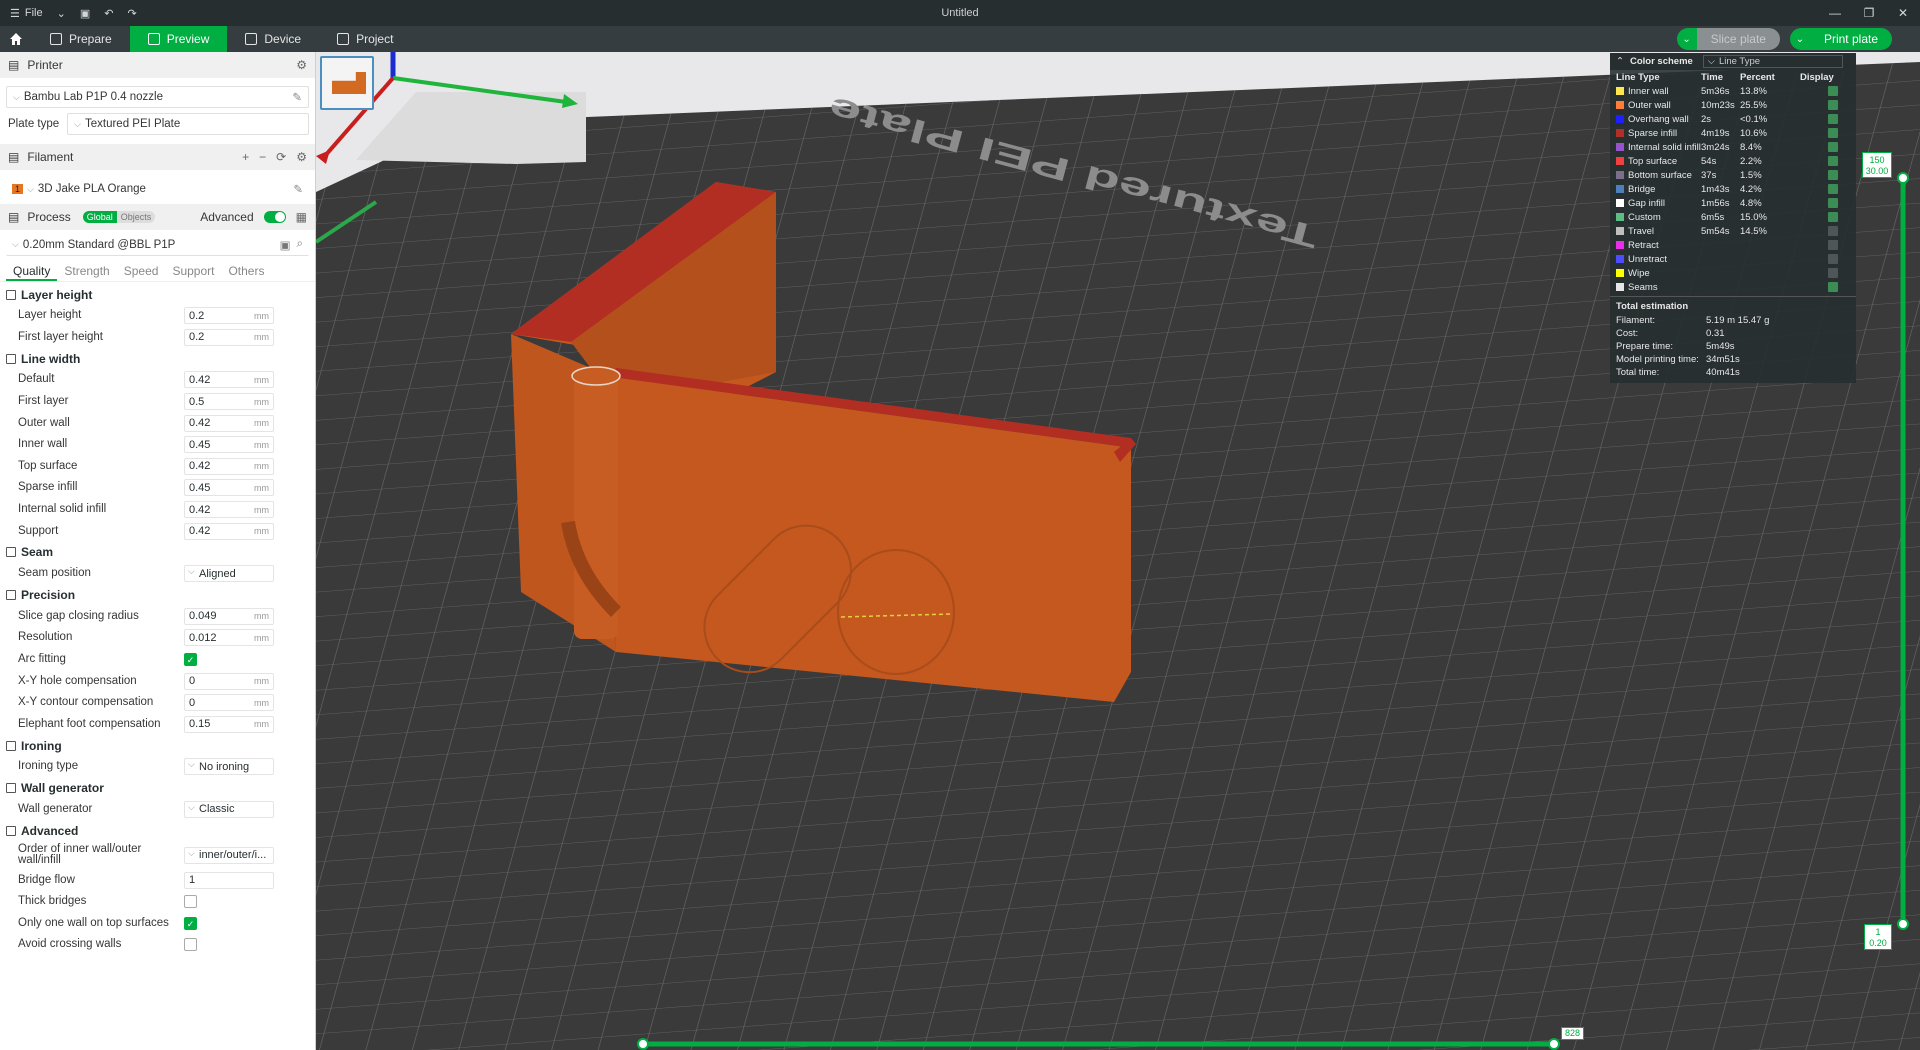  I want to click on default-width-input: 0.42 mm, so click(229, 380).